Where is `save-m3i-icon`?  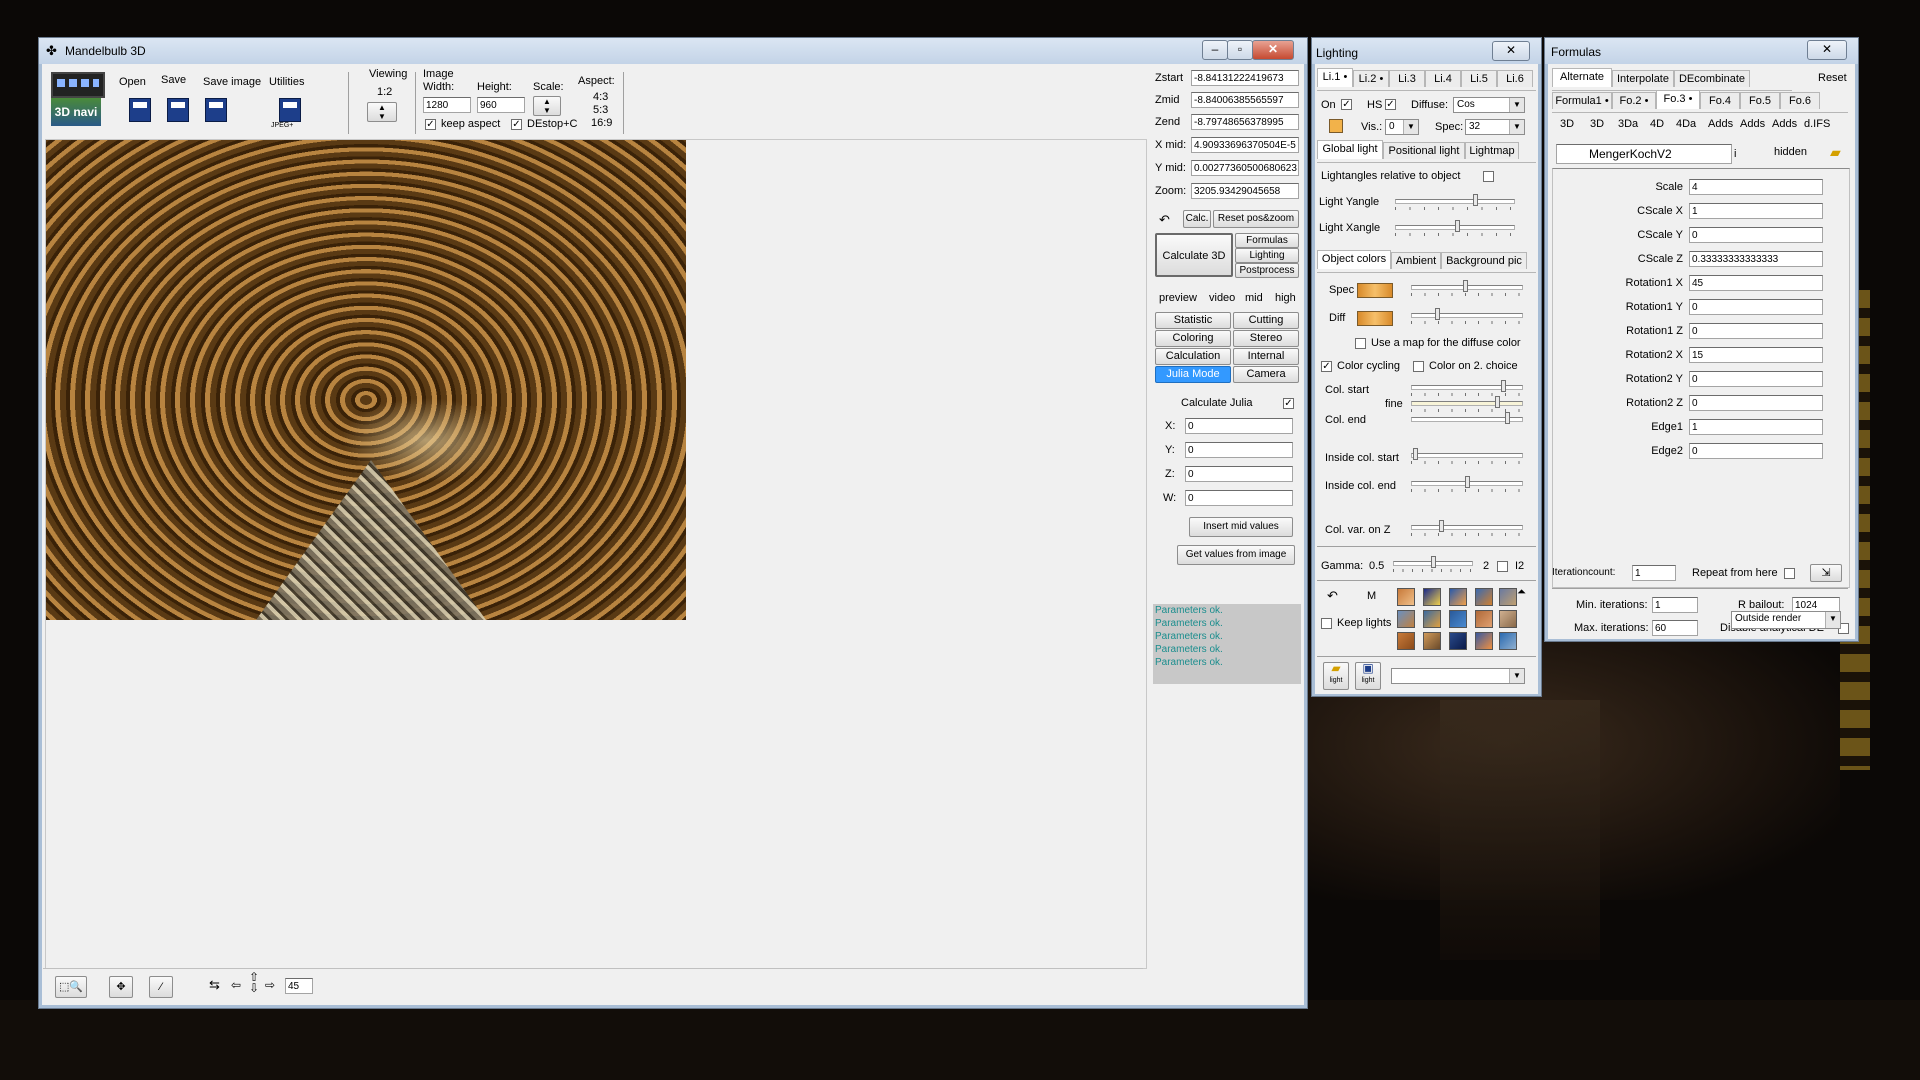
save-m3i-icon is located at coordinates (216, 110).